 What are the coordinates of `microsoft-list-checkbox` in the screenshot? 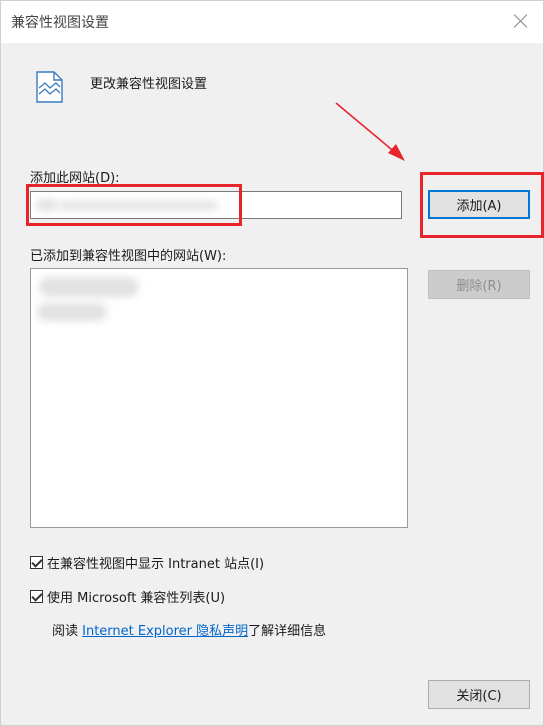 It's located at (36, 596).